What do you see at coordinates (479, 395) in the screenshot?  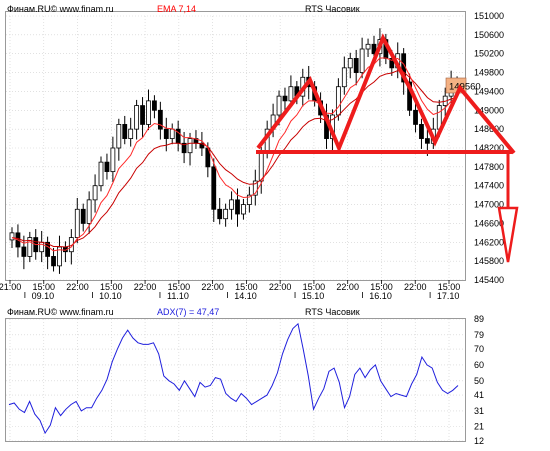 I see `adx-y-tick-label: 41` at bounding box center [479, 395].